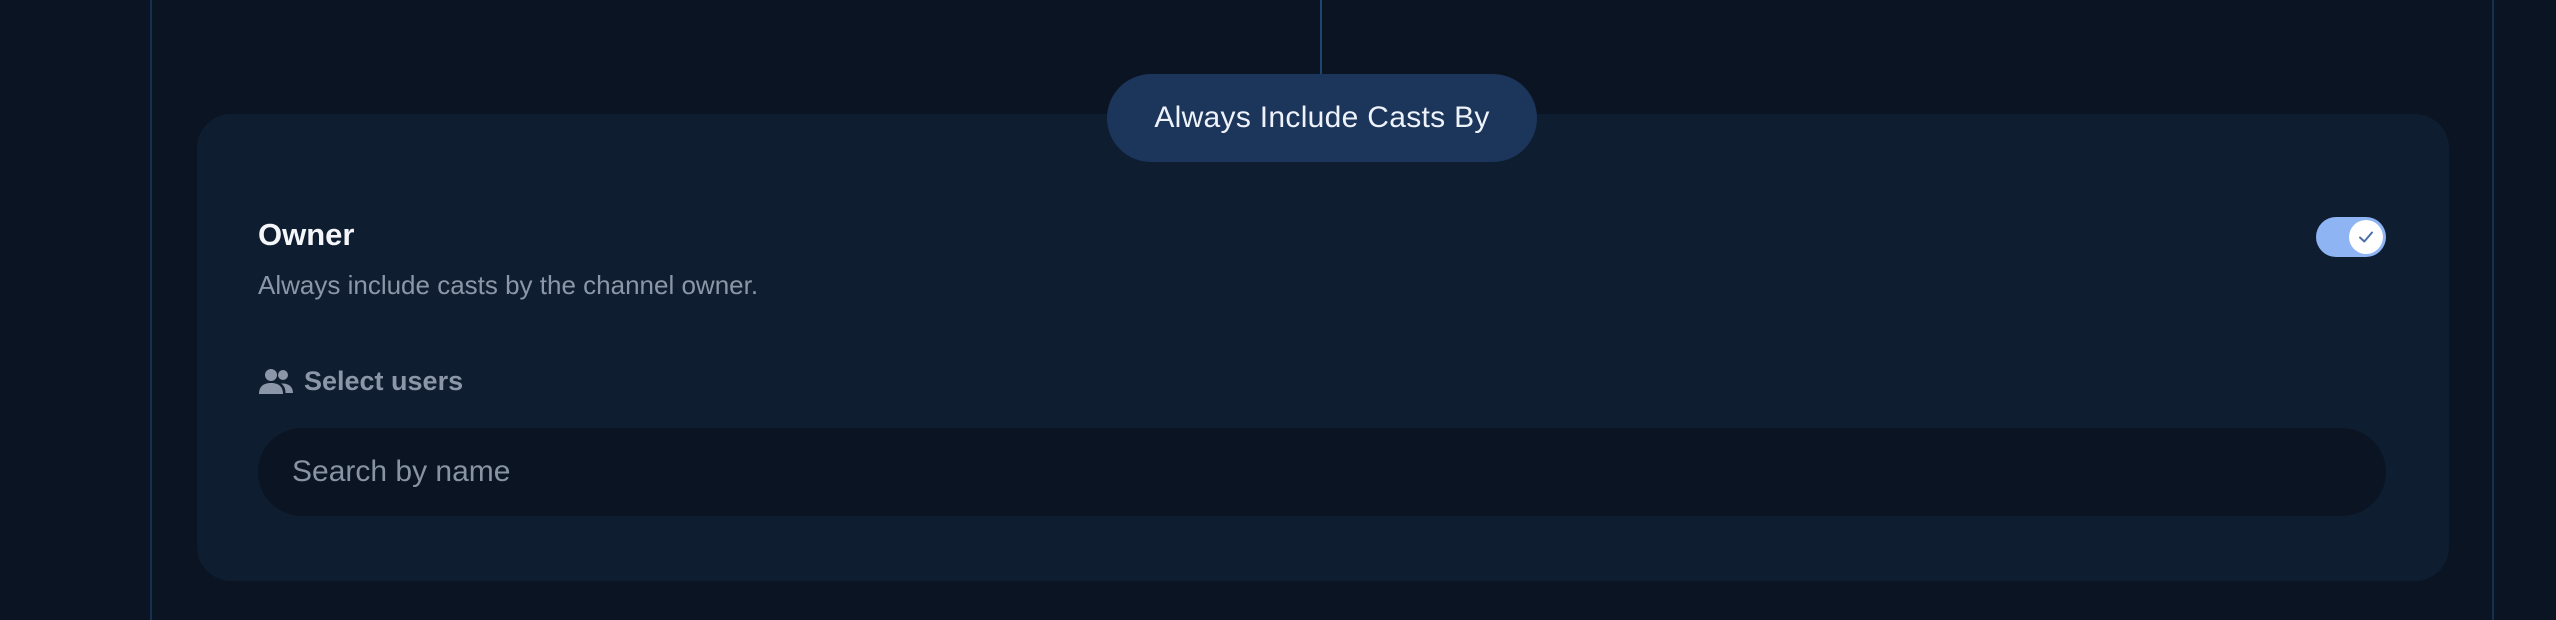 The height and width of the screenshot is (620, 2556). I want to click on users-icon, so click(276, 381).